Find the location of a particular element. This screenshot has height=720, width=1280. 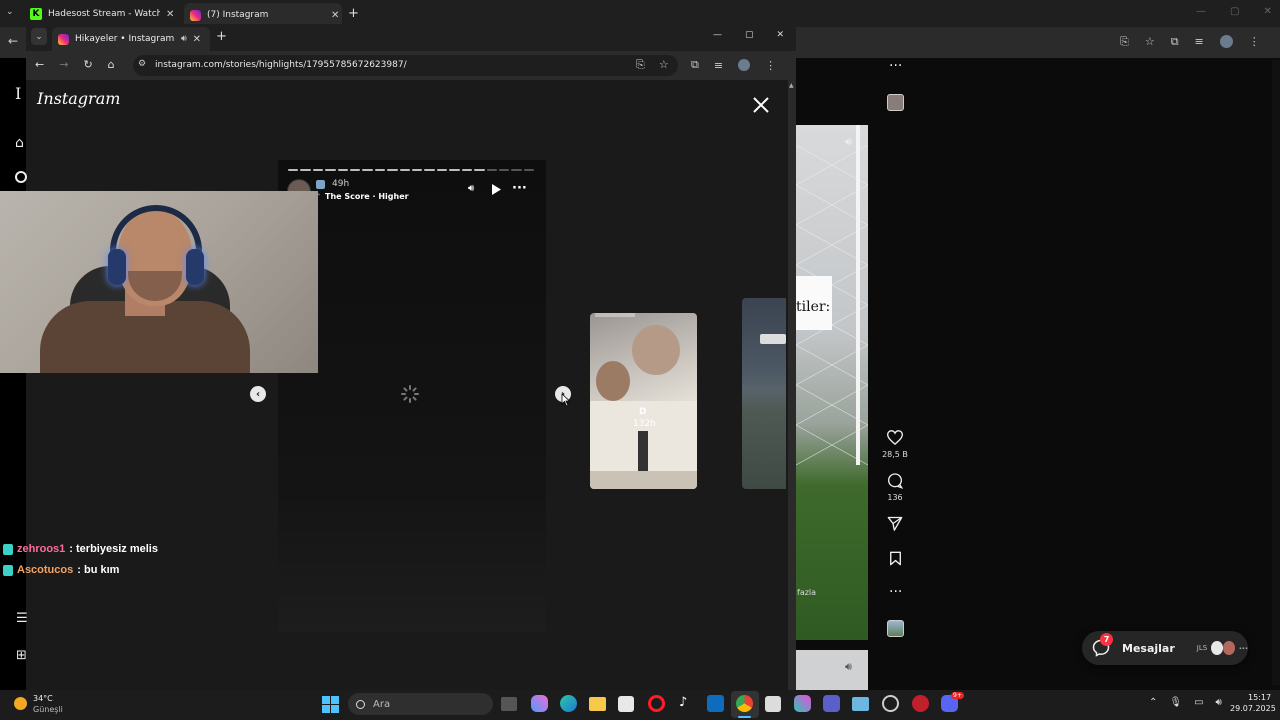

weather-temp: 34°C is located at coordinates (43, 698).